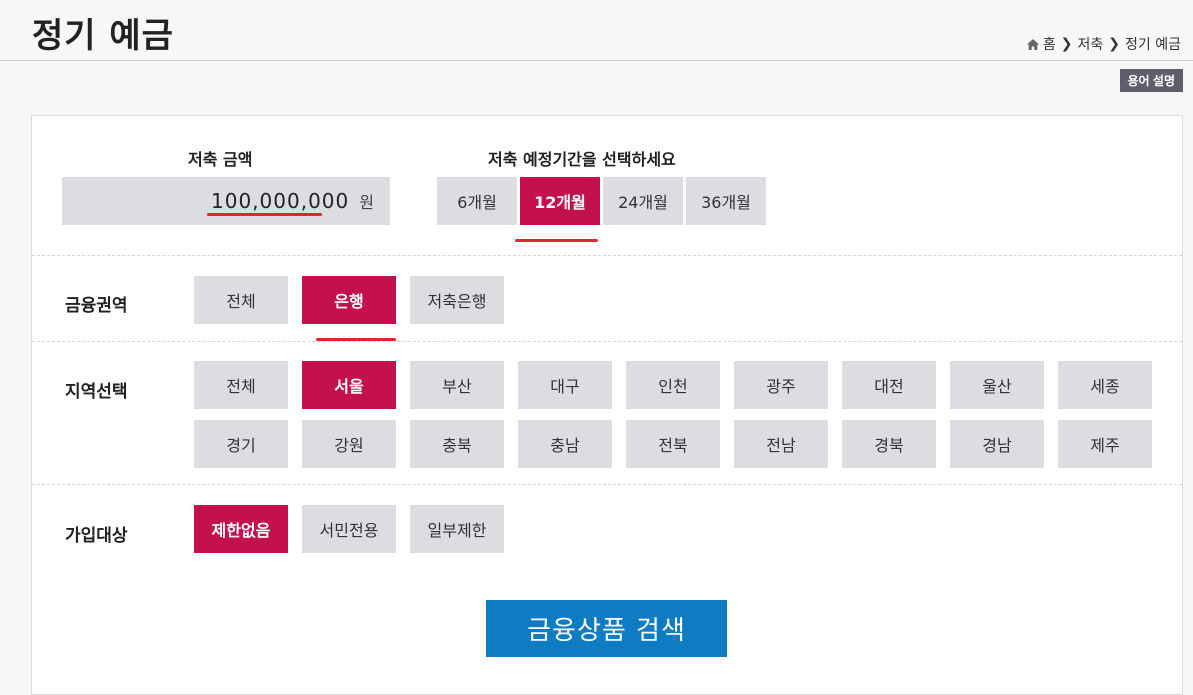  What do you see at coordinates (349, 300) in the screenshot?
I see `sector-bank-button: 은행` at bounding box center [349, 300].